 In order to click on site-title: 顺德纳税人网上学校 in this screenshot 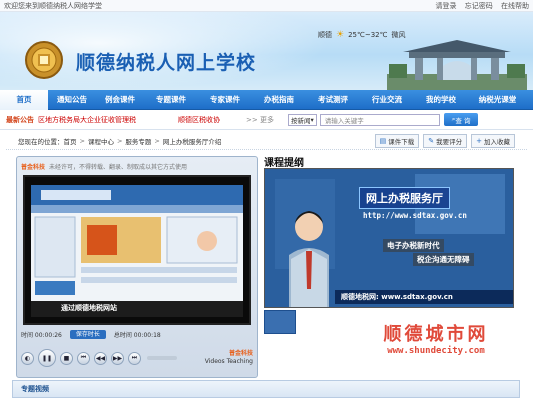, I will do `click(166, 63)`.